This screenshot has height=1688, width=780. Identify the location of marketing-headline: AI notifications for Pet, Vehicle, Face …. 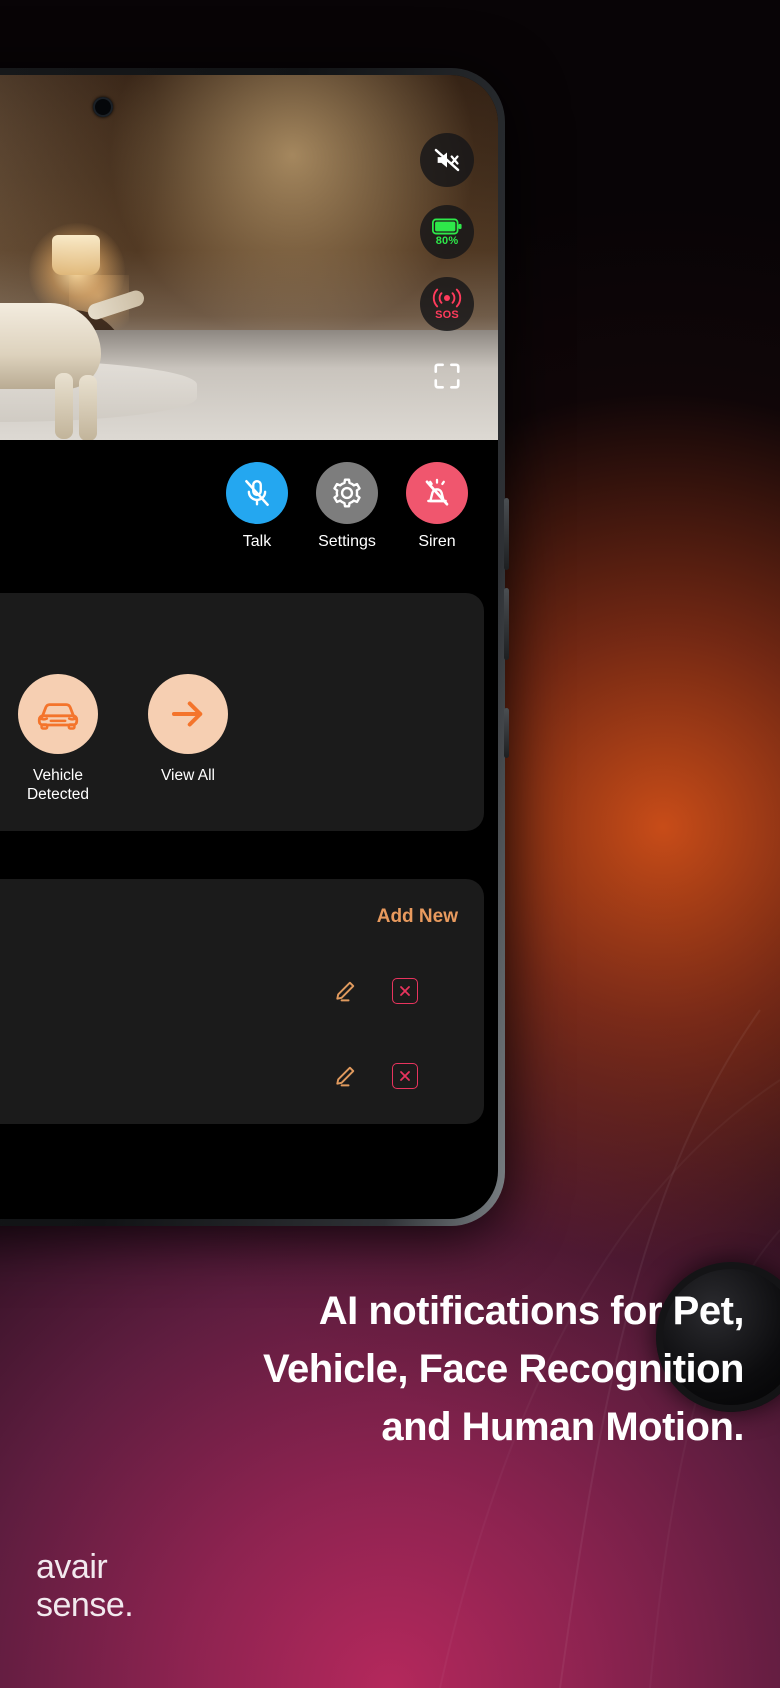
(372, 1369).